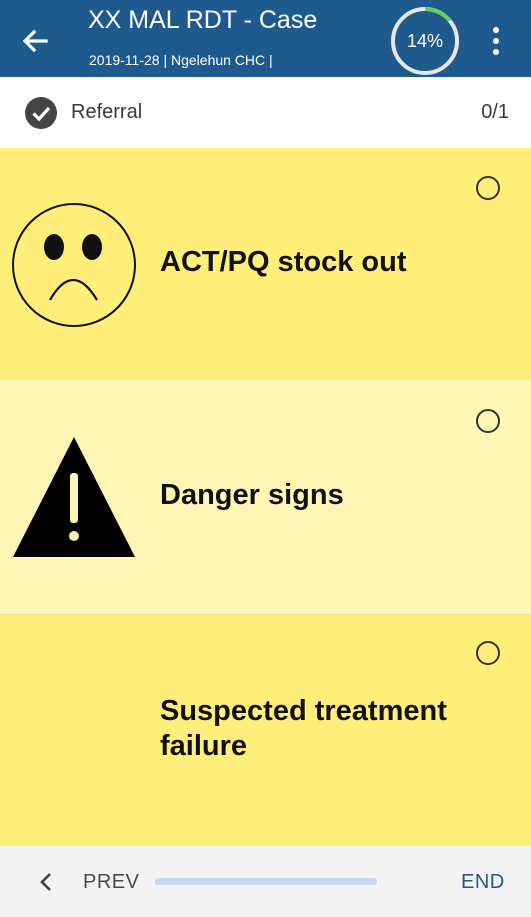 The width and height of the screenshot is (531, 917). Describe the element at coordinates (74, 265) in the screenshot. I see `sad-face-icon` at that location.